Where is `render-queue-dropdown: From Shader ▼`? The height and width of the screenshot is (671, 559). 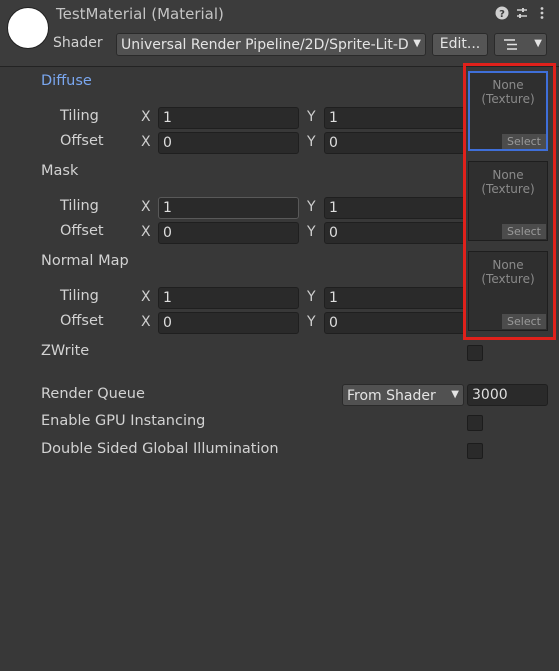 render-queue-dropdown: From Shader ▼ is located at coordinates (403, 395).